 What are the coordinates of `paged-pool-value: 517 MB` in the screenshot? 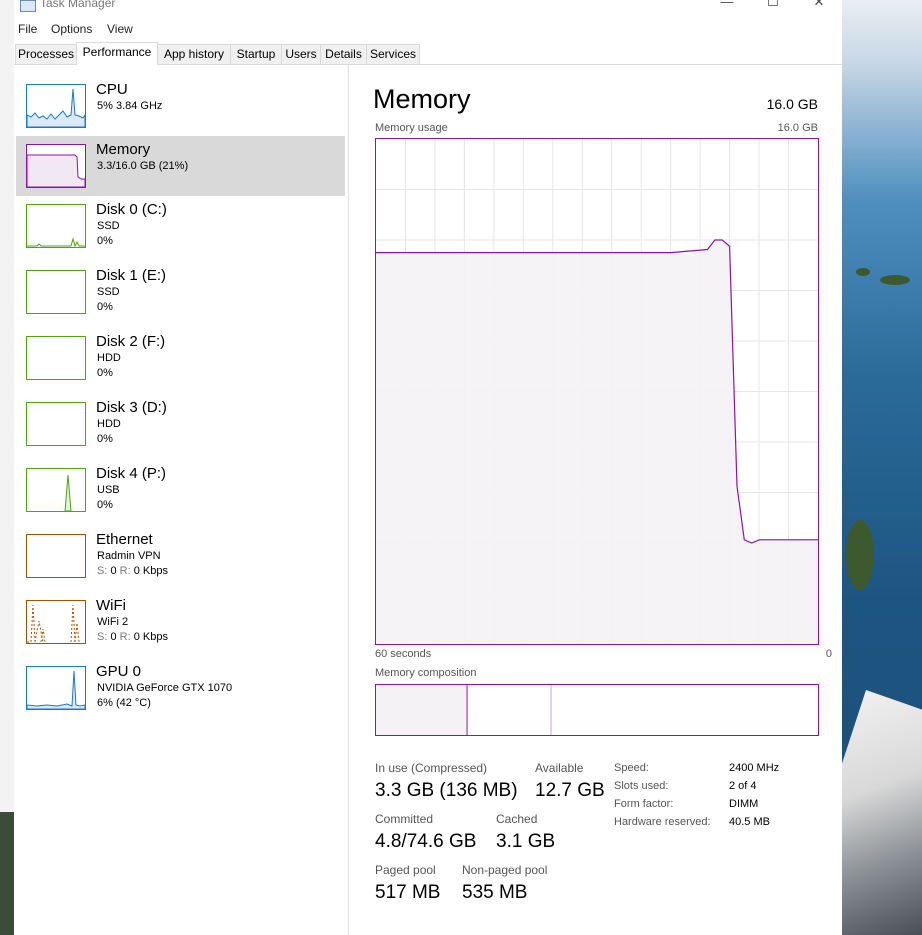 It's located at (408, 892).